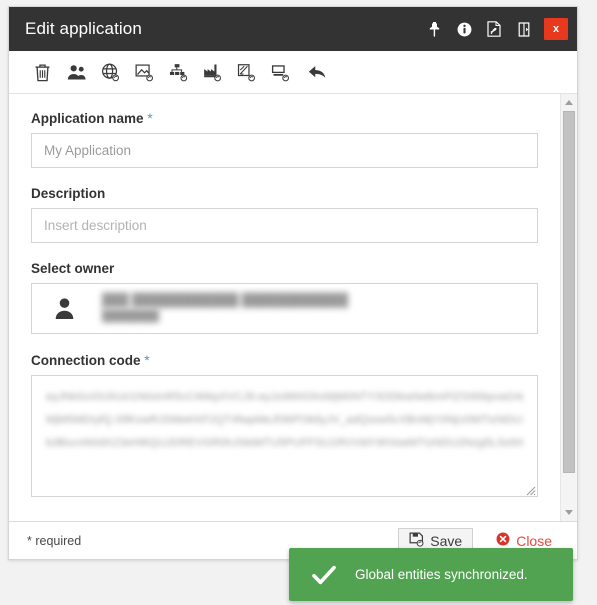 The image size is (597, 605). What do you see at coordinates (225, 300) in the screenshot?
I see `owner-name: ███ ████████████ ████████████` at bounding box center [225, 300].